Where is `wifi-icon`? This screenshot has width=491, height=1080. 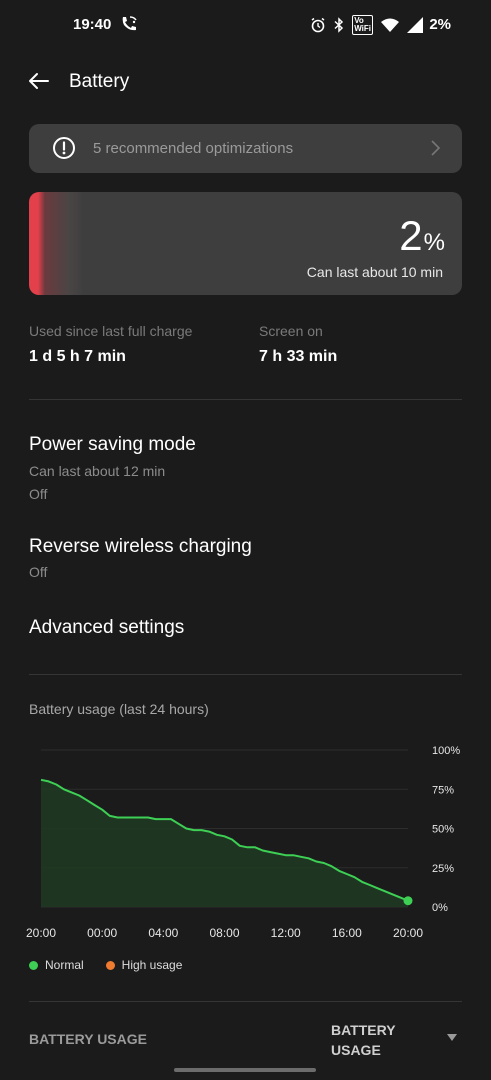 wifi-icon is located at coordinates (390, 25).